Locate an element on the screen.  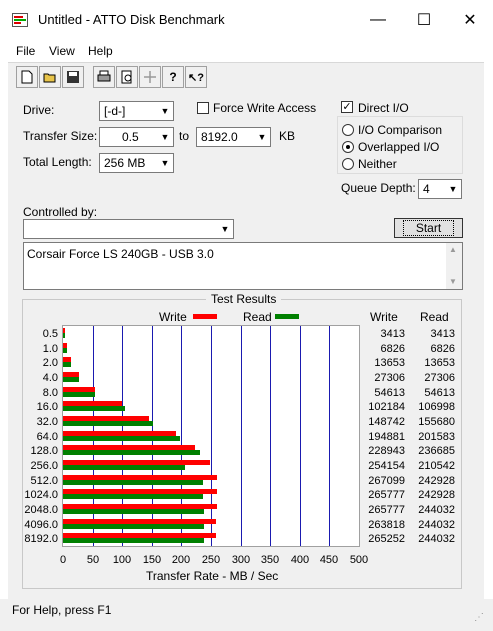
x-tick-label: 300 is located at coordinates (241, 560).